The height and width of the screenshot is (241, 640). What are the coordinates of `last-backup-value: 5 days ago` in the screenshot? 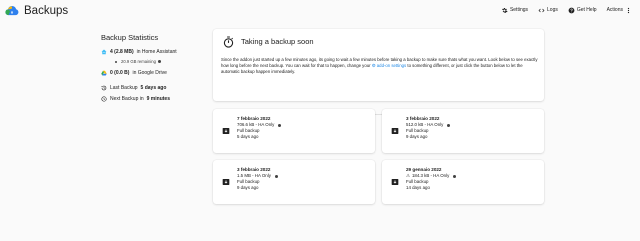 It's located at (153, 87).